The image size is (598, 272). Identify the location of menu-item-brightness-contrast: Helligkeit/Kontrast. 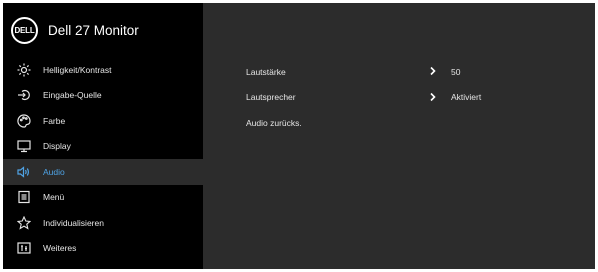
(103, 70).